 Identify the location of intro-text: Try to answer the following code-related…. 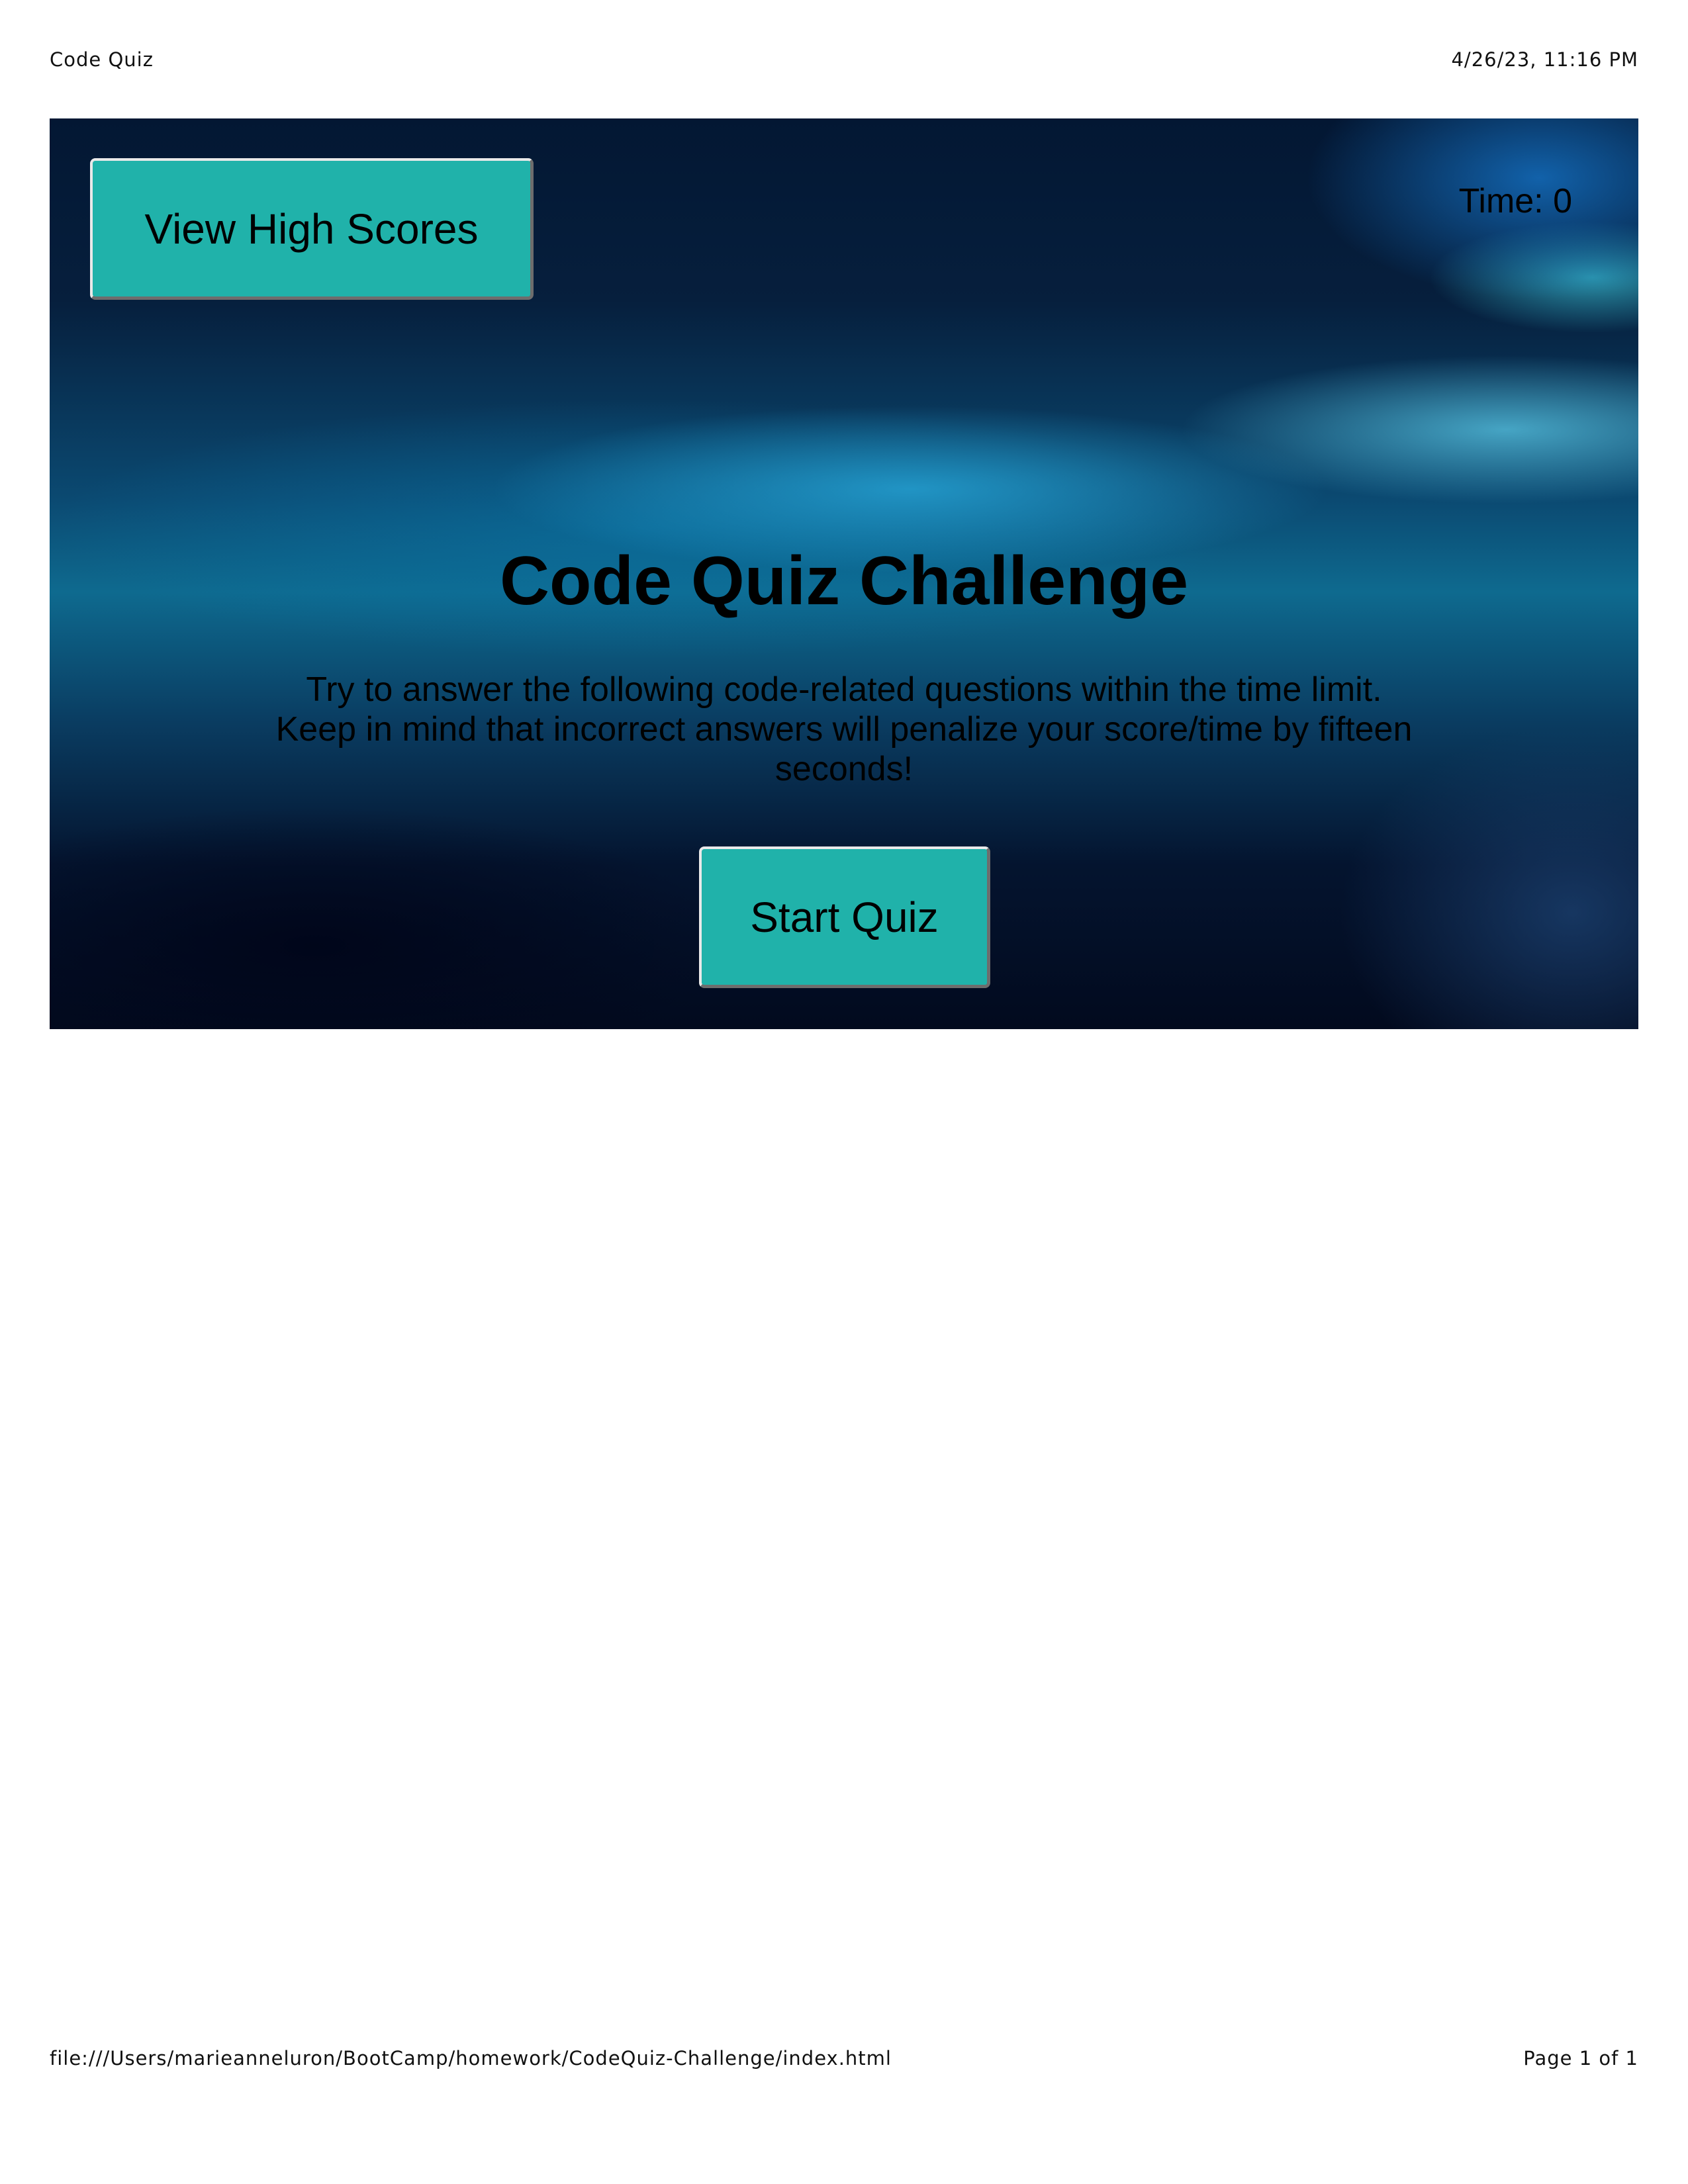
(844, 729).